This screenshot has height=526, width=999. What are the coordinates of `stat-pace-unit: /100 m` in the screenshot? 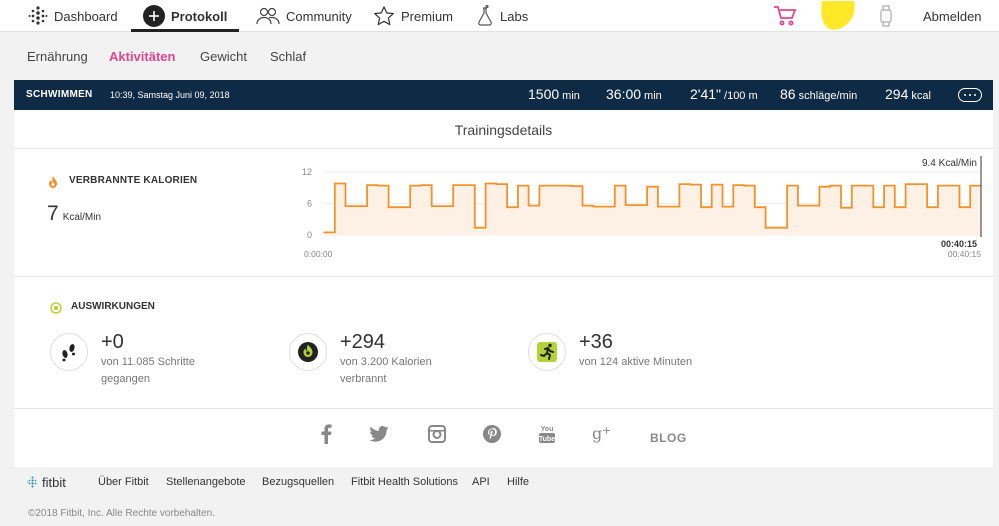 It's located at (741, 96).